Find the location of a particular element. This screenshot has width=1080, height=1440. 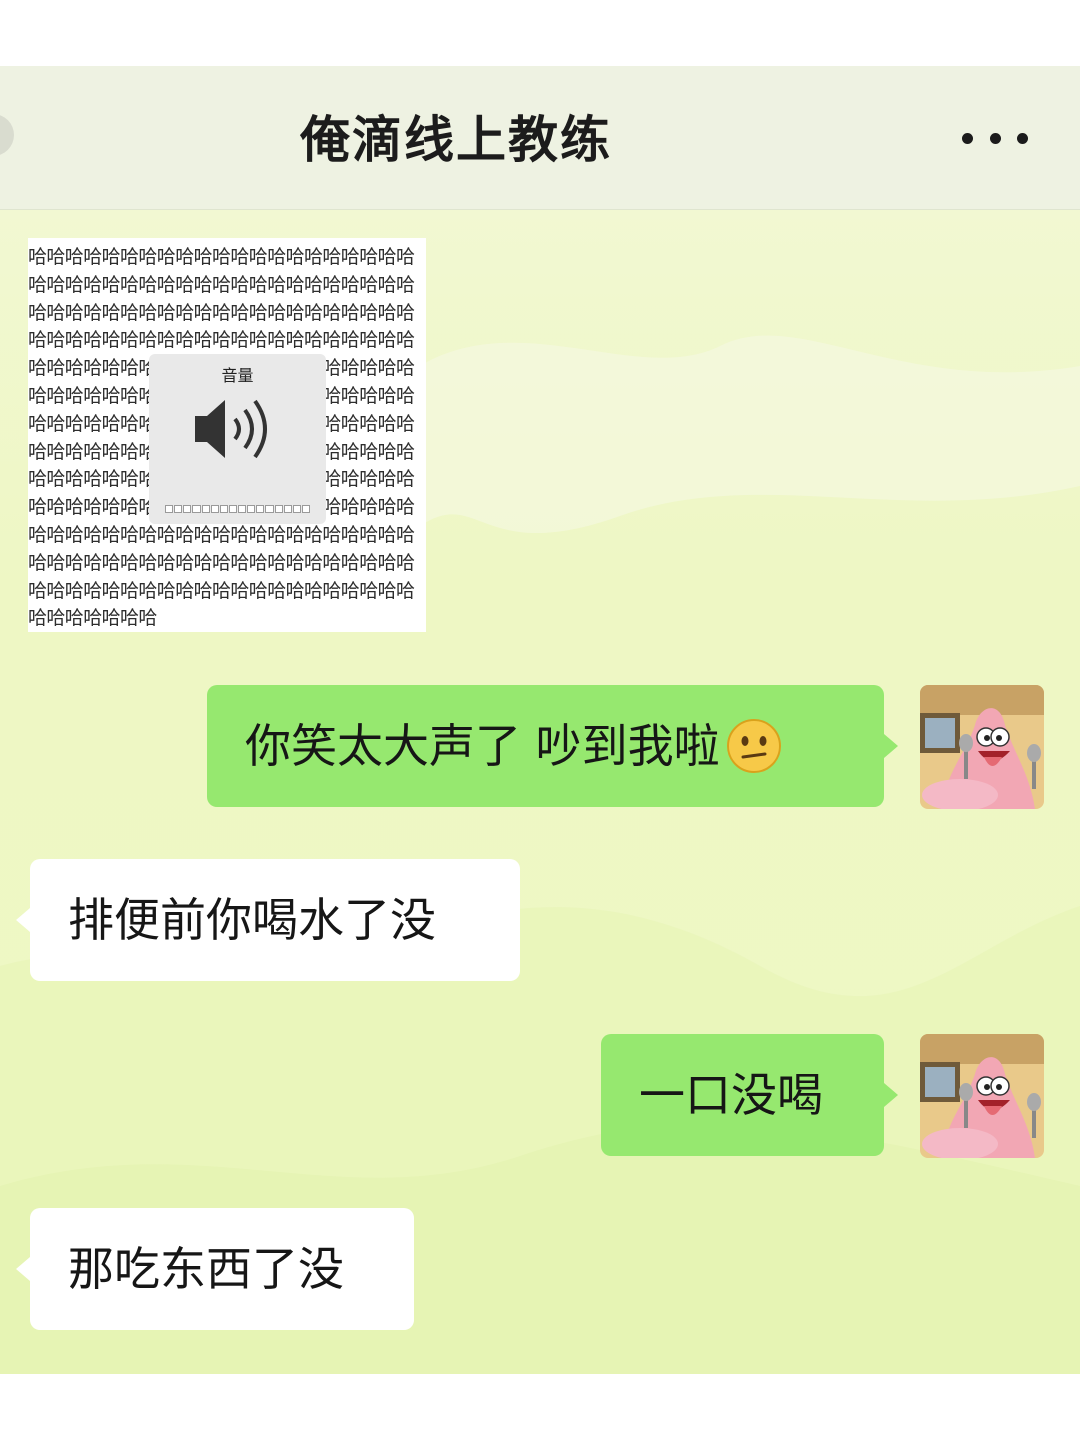

volume-level-bar is located at coordinates (237, 509).